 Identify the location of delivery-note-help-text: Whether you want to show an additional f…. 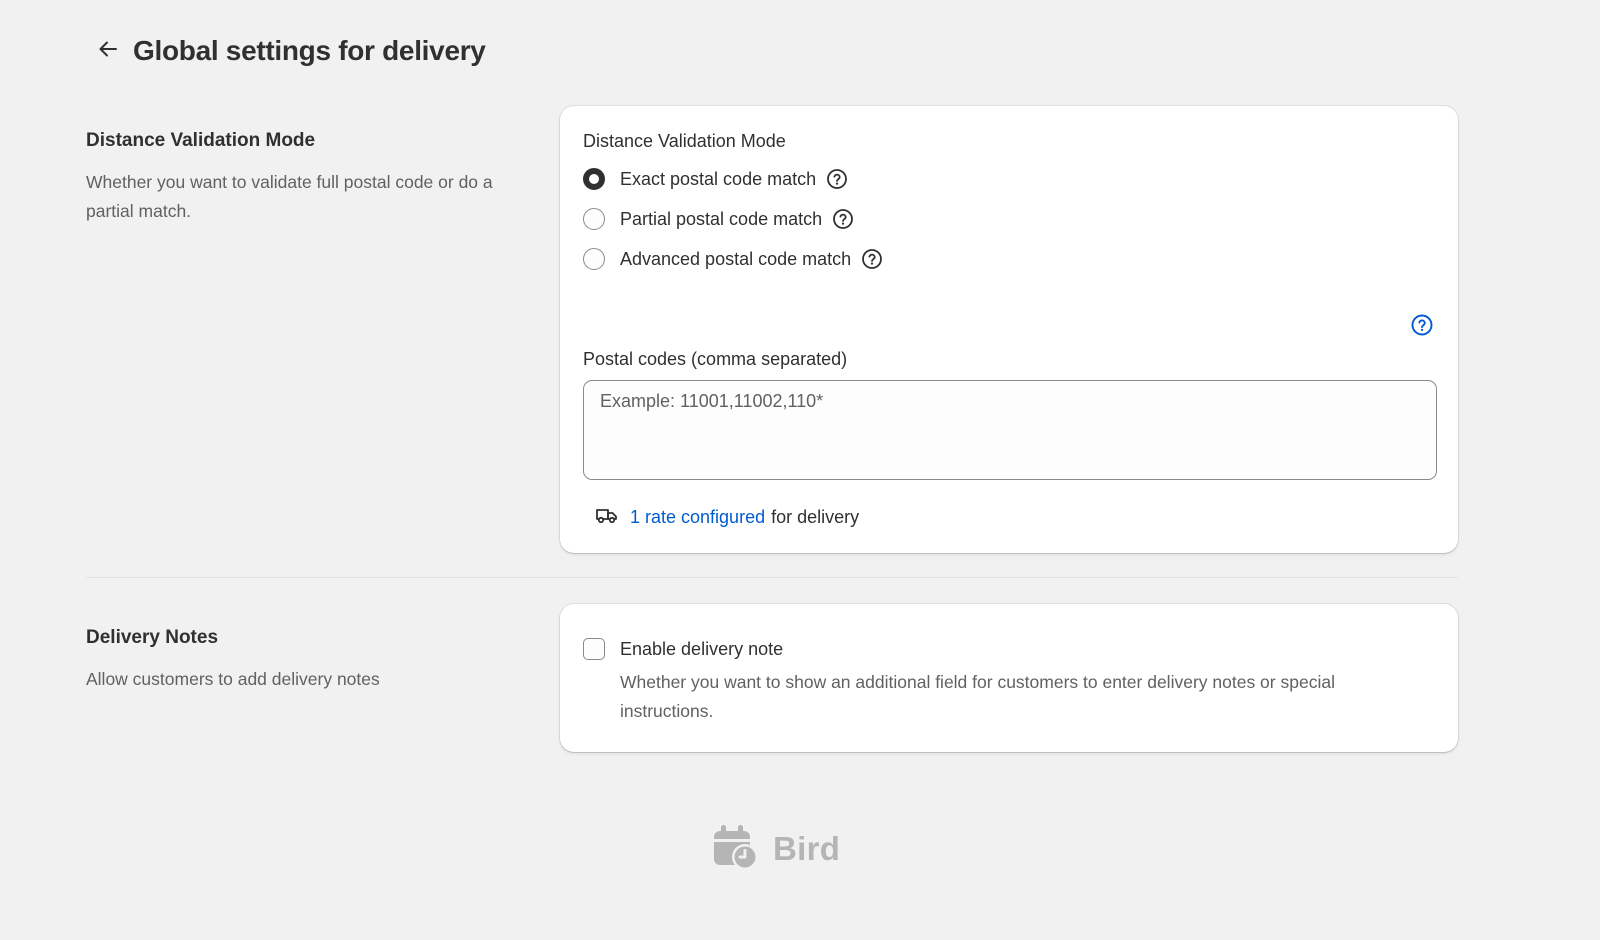
(977, 696).